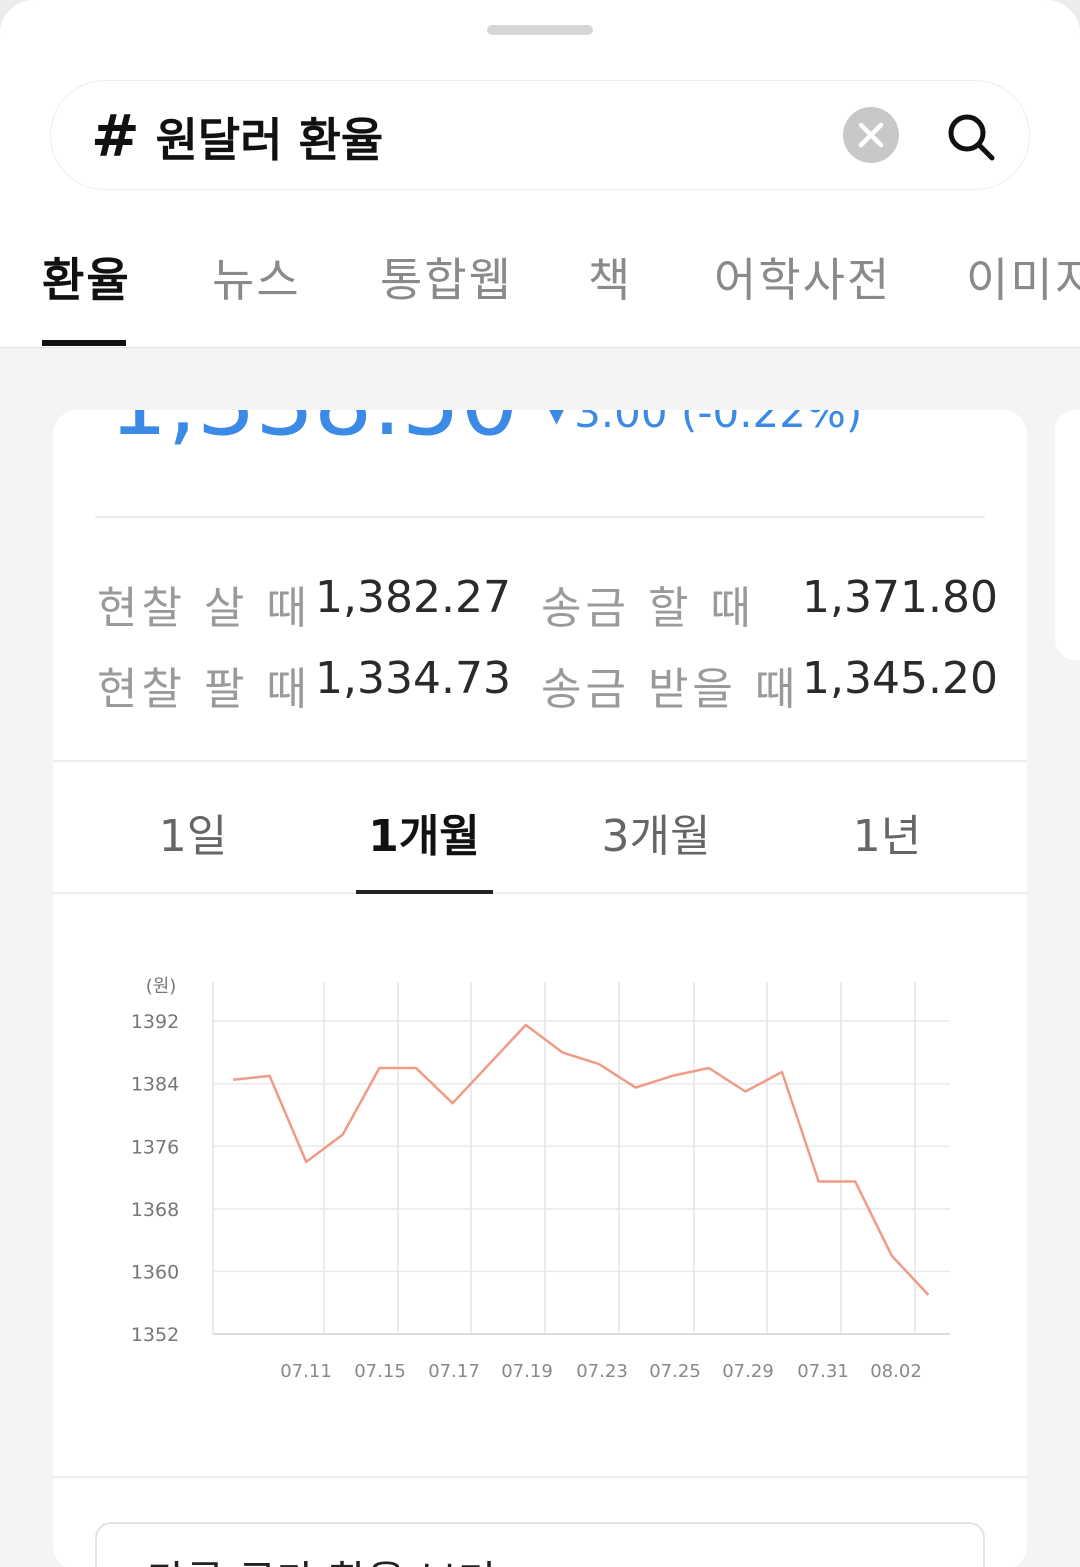  What do you see at coordinates (155, 1272) in the screenshot?
I see `y-tick-label: 1360` at bounding box center [155, 1272].